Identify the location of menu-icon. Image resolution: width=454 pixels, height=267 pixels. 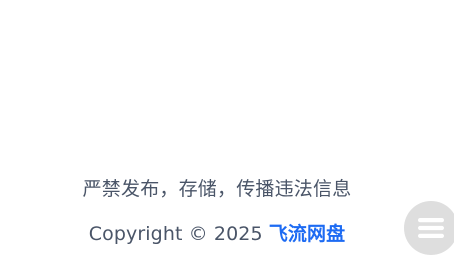
(431, 228).